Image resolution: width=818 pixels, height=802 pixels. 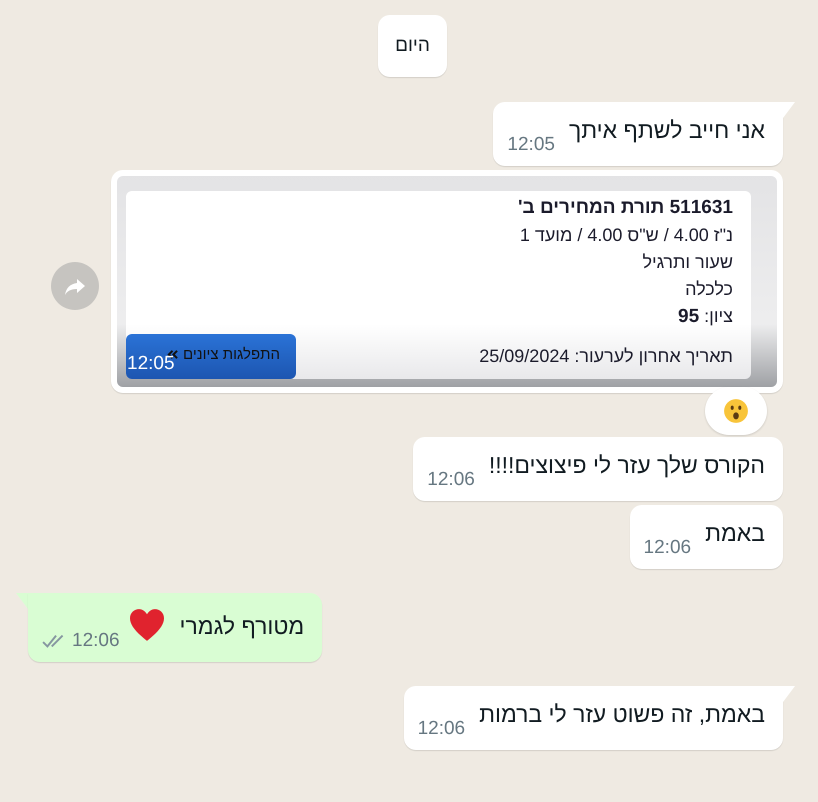 I want to click on message-text: באמת, so click(x=735, y=533).